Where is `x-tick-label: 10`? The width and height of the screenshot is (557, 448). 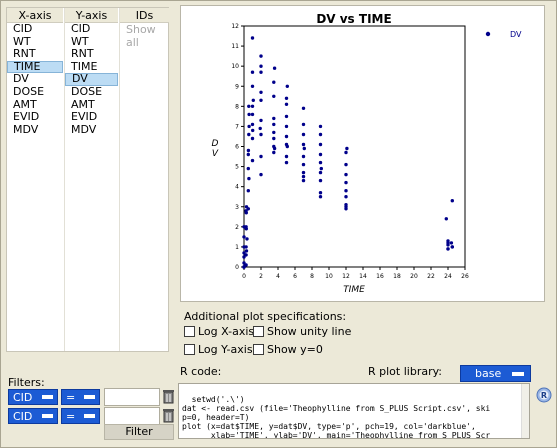 x-tick-label: 10 is located at coordinates (329, 276).